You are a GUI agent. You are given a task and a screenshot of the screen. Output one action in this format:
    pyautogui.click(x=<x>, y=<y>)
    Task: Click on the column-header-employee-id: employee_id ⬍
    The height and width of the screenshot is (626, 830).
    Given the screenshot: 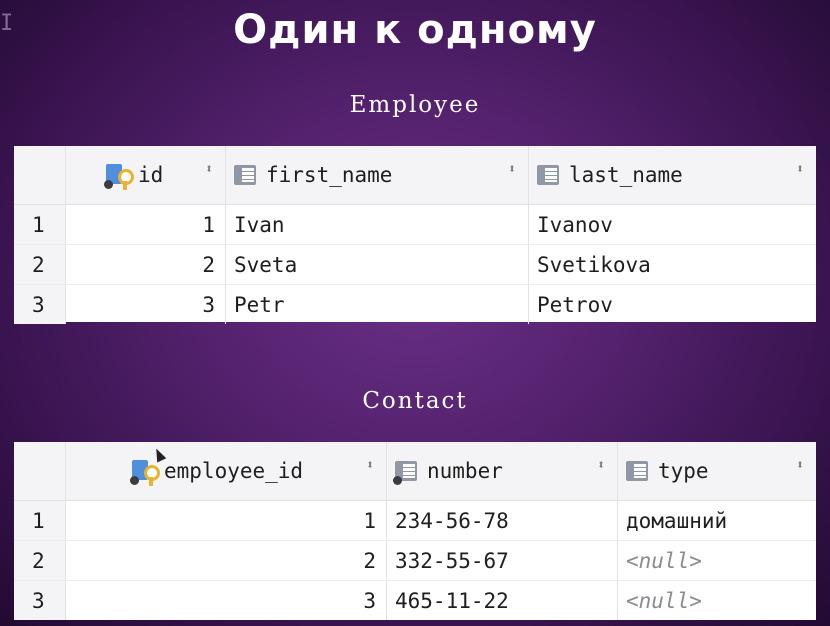 What is the action you would take?
    pyautogui.click(x=226, y=471)
    